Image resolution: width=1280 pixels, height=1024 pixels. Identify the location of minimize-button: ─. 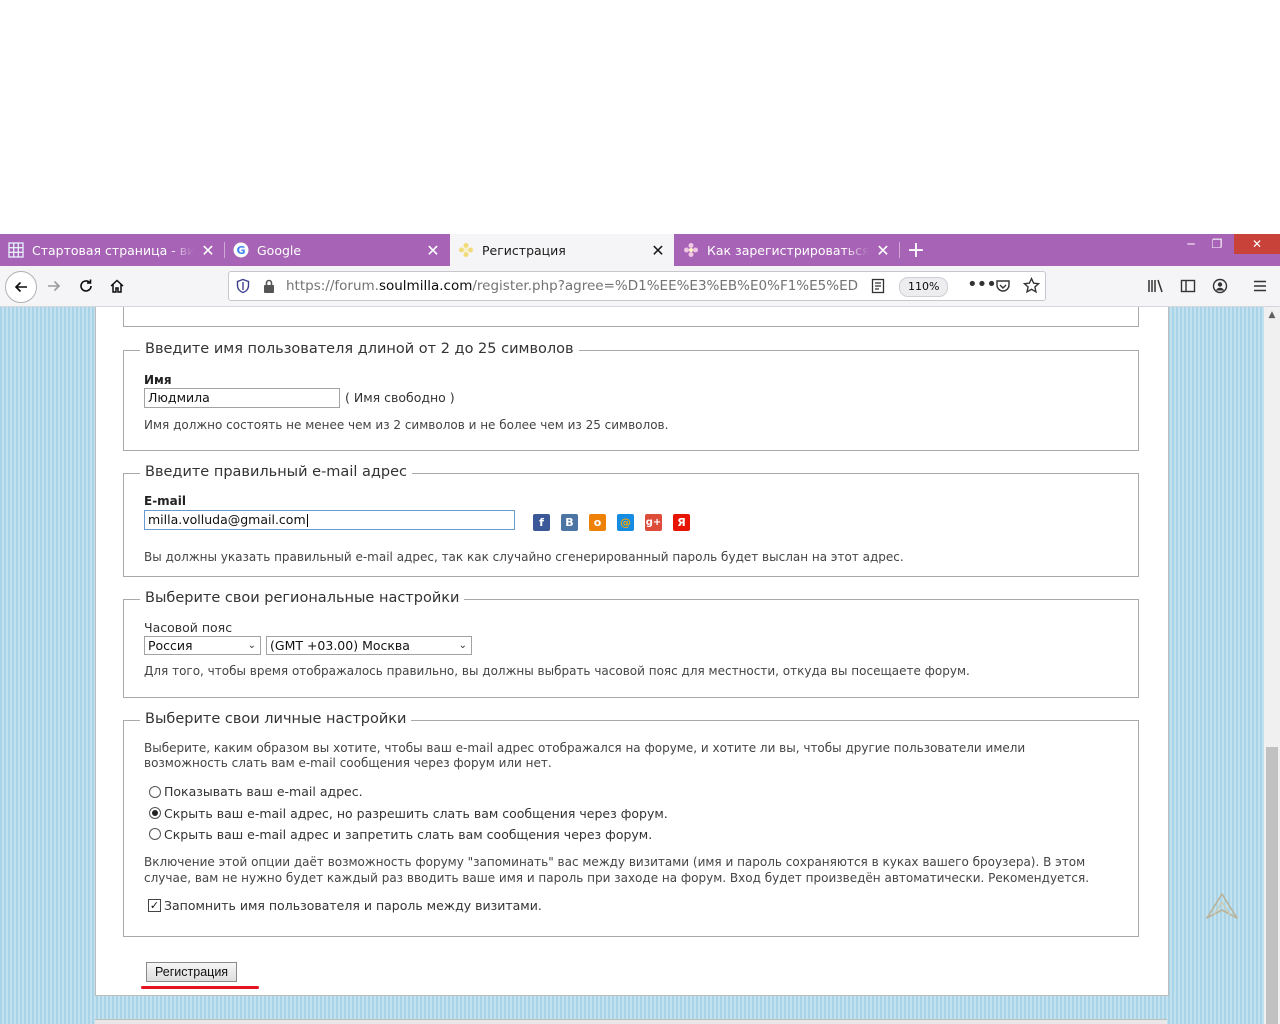
(1191, 244).